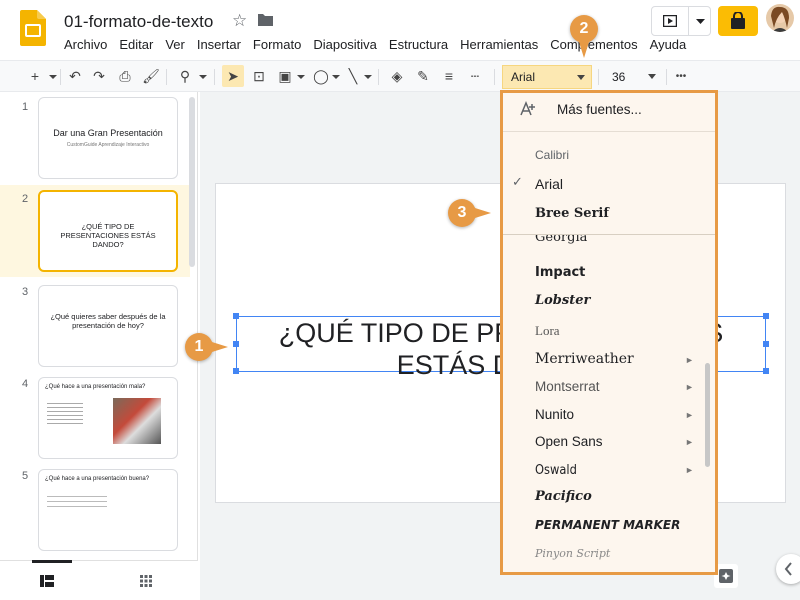 The height and width of the screenshot is (600, 800). What do you see at coordinates (277, 44) in the screenshot?
I see `menu-formato: Formato` at bounding box center [277, 44].